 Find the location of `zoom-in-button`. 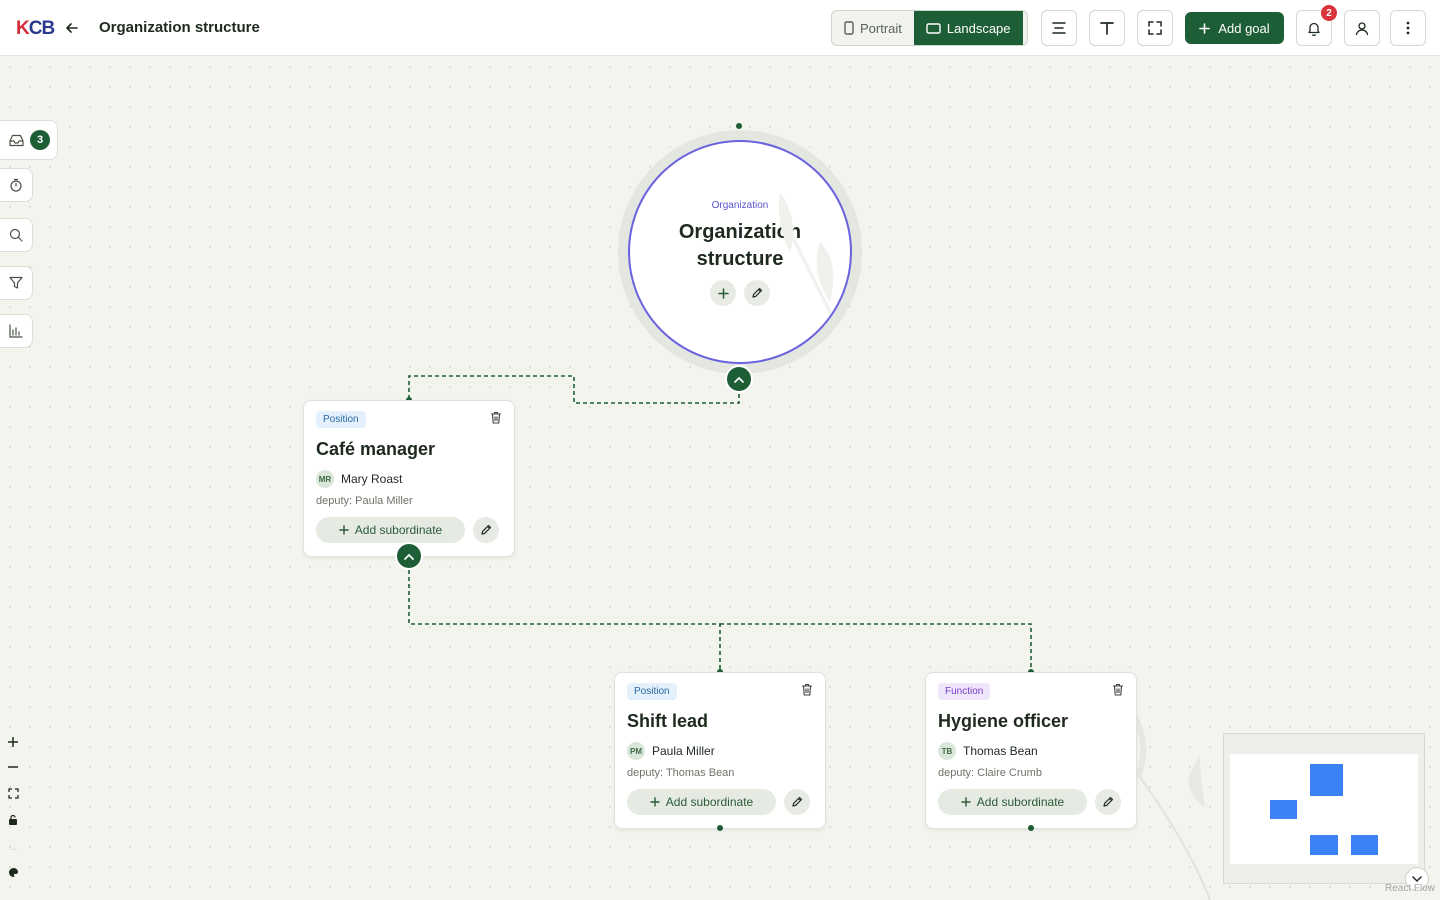

zoom-in-button is located at coordinates (13, 742).